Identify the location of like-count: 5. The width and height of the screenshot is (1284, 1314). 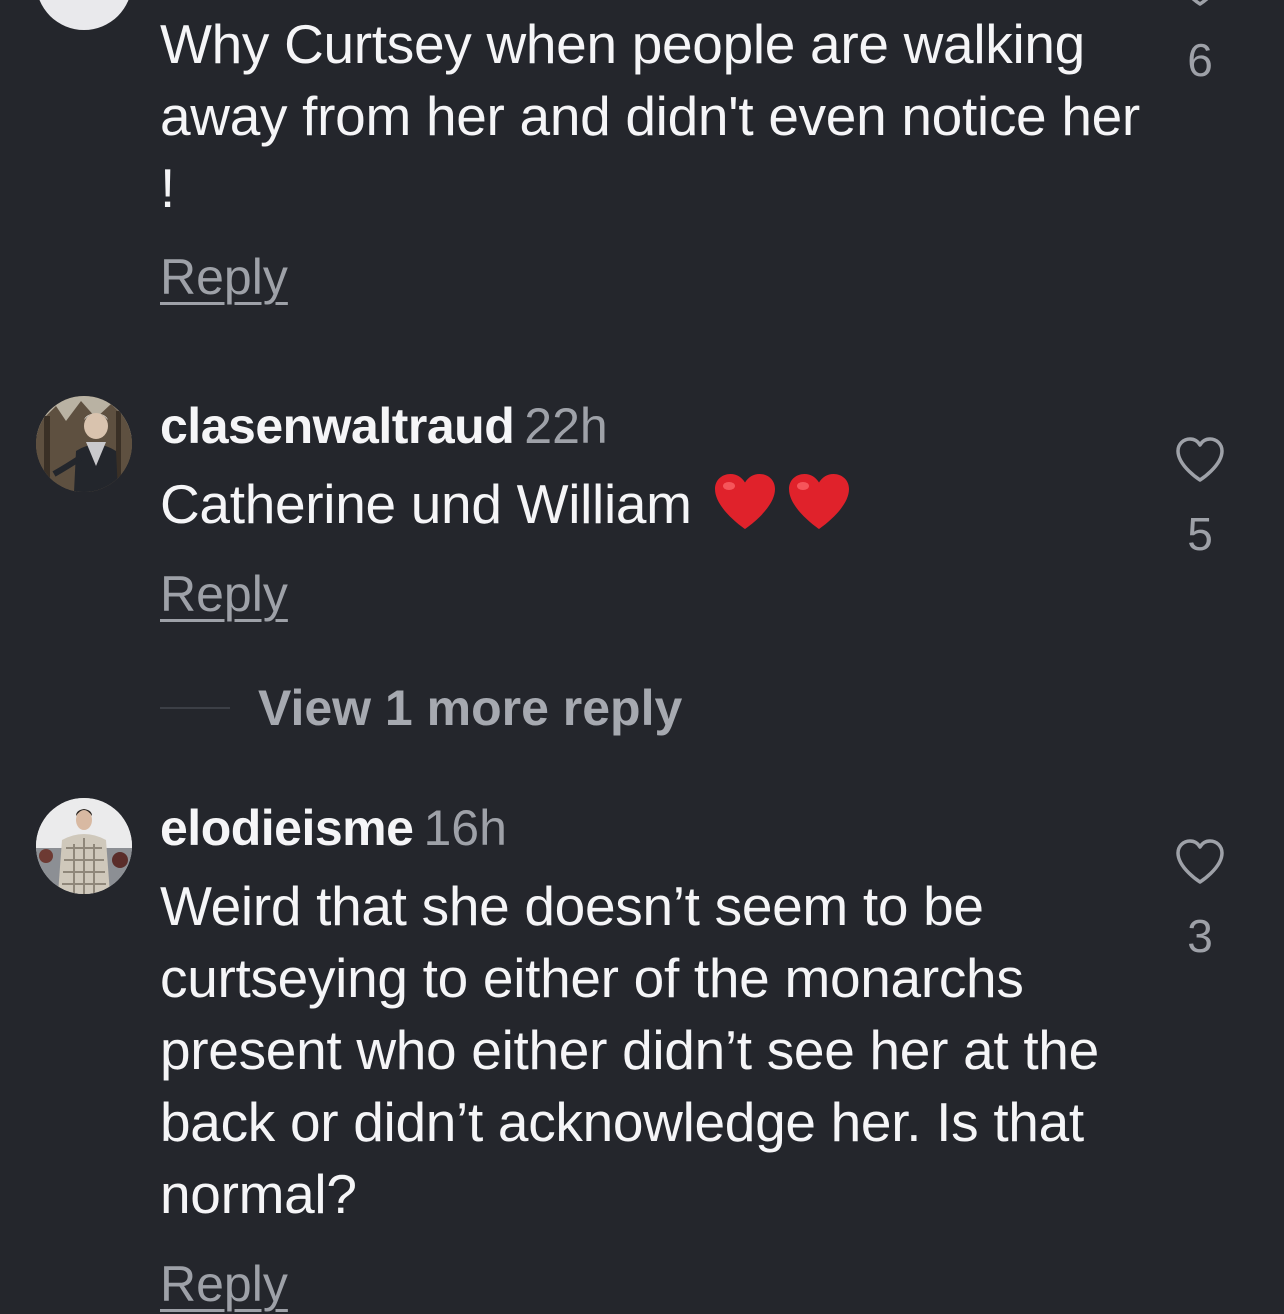
(1200, 534).